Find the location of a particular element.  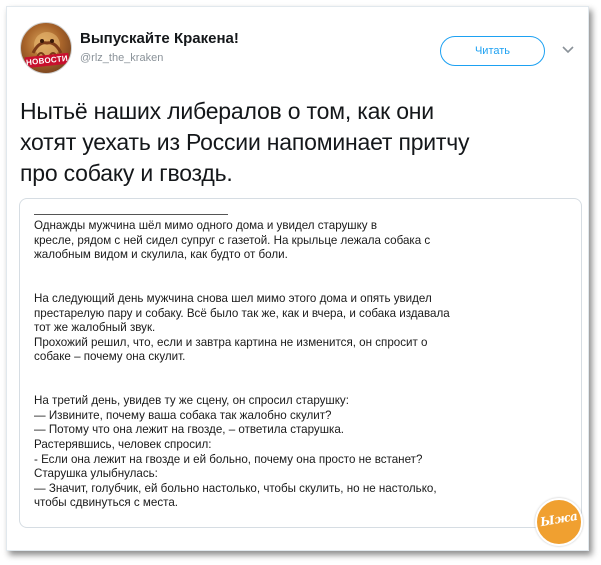

story-line: Растерявшись, человек спросил: is located at coordinates (123, 444).